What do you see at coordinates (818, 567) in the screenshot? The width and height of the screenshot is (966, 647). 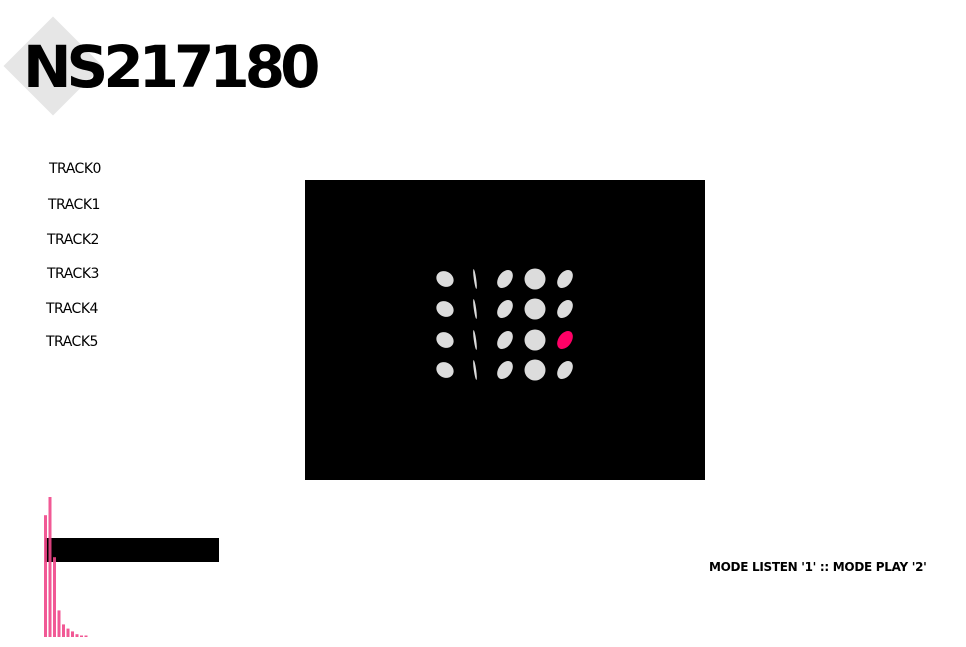 I see `mode-instructions: MODE LISTEN '1' :: MODE PLAY '2'` at bounding box center [818, 567].